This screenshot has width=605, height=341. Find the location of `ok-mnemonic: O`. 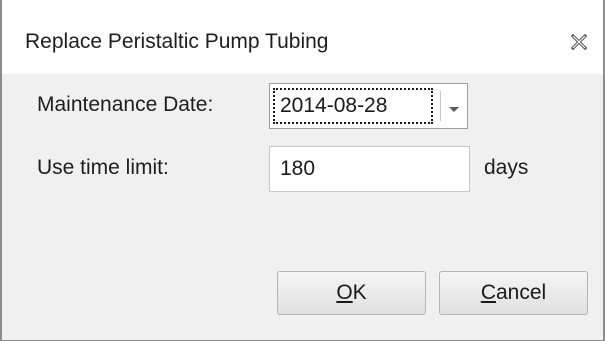

ok-mnemonic: O is located at coordinates (344, 292).